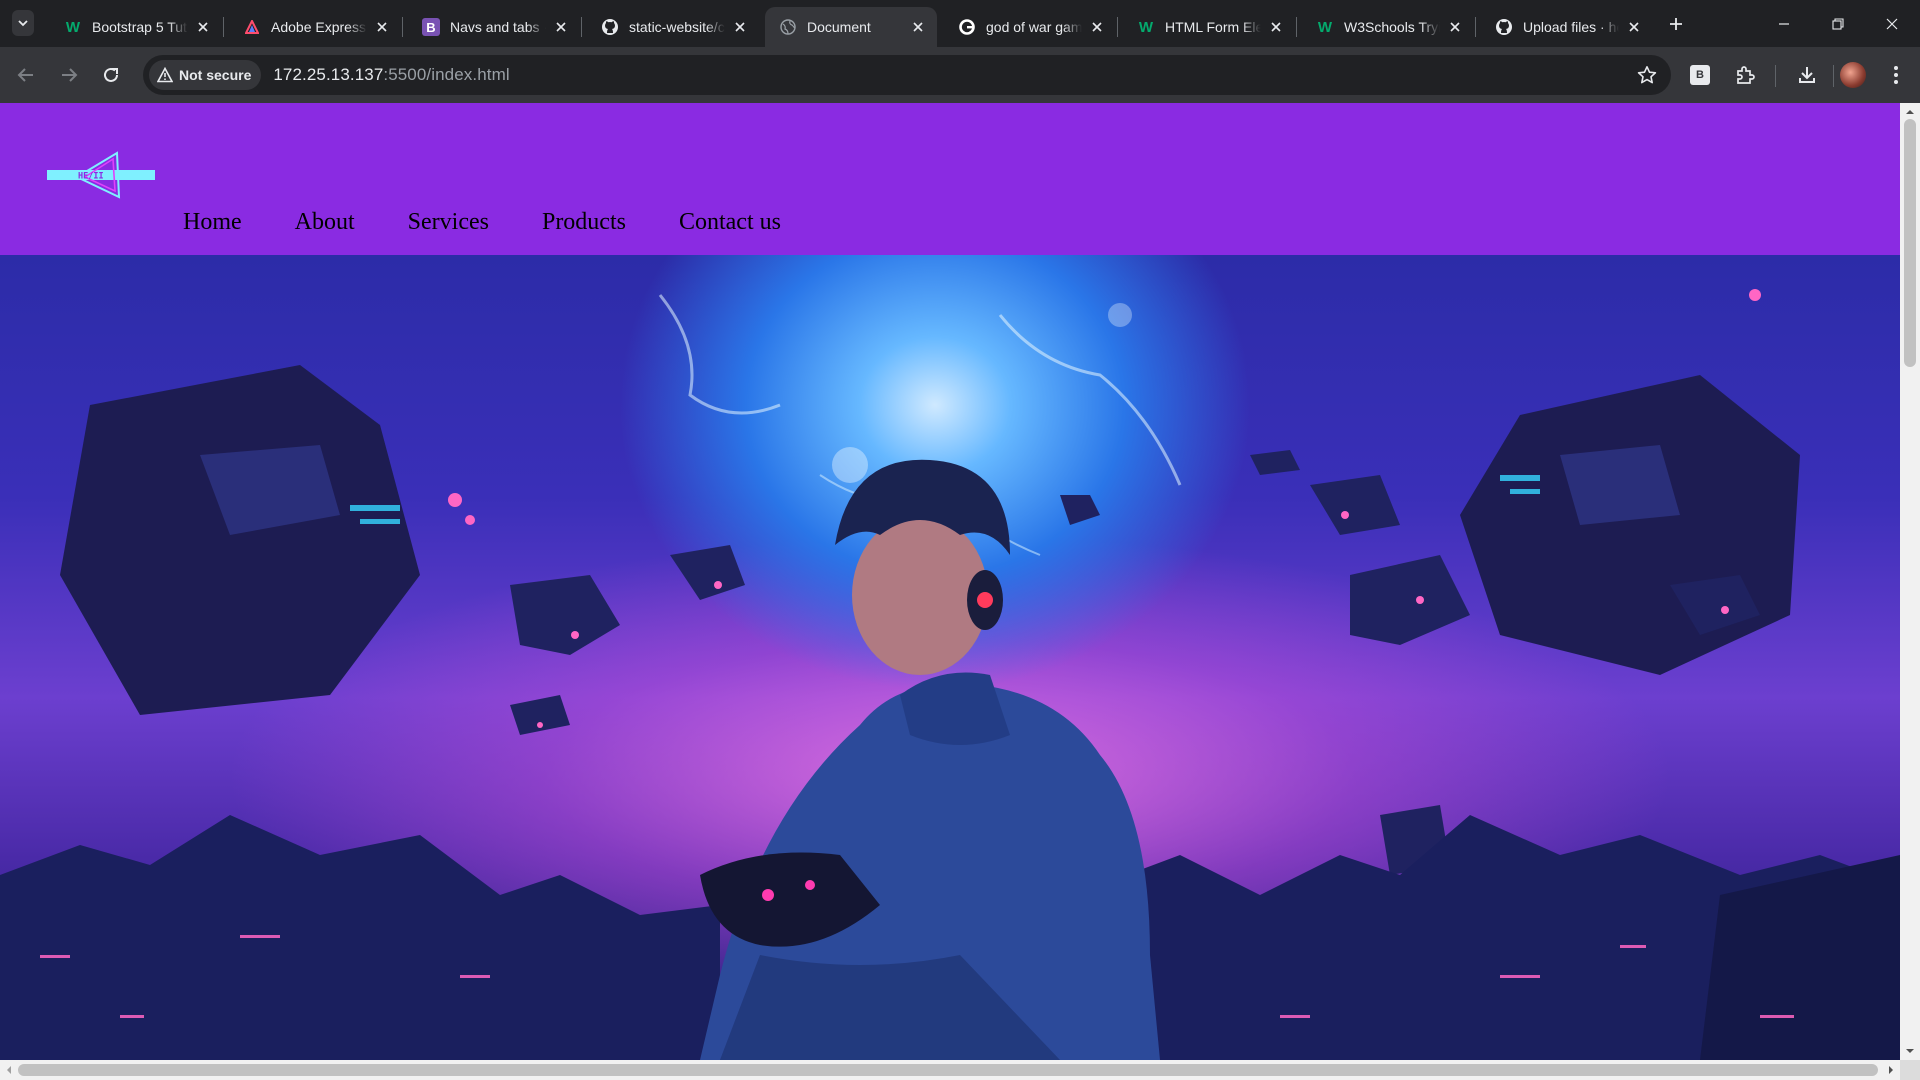 The height and width of the screenshot is (1080, 1920). I want to click on avatar, so click(1853, 75).